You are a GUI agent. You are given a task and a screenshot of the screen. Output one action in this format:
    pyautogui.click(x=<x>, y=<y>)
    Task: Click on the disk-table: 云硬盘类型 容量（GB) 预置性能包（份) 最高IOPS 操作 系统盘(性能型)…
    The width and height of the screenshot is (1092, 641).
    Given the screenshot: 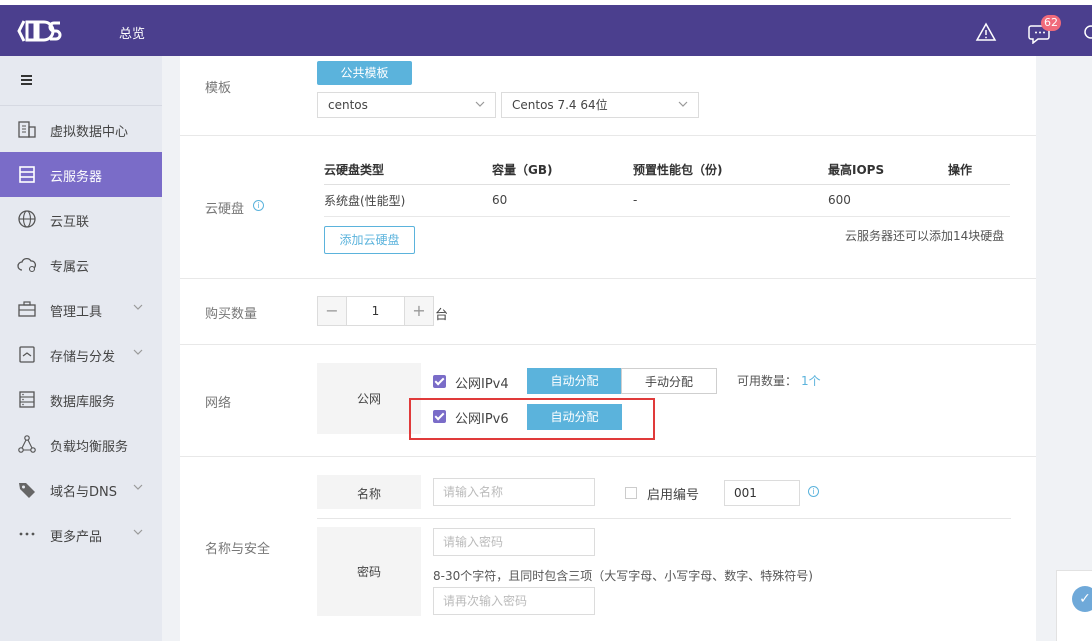 What is the action you would take?
    pyautogui.click(x=667, y=186)
    